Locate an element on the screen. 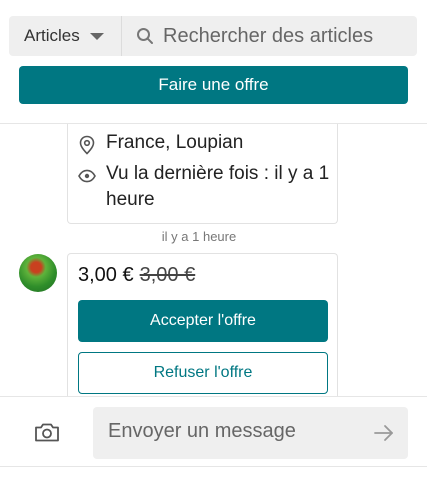  message-field is located at coordinates (250, 433).